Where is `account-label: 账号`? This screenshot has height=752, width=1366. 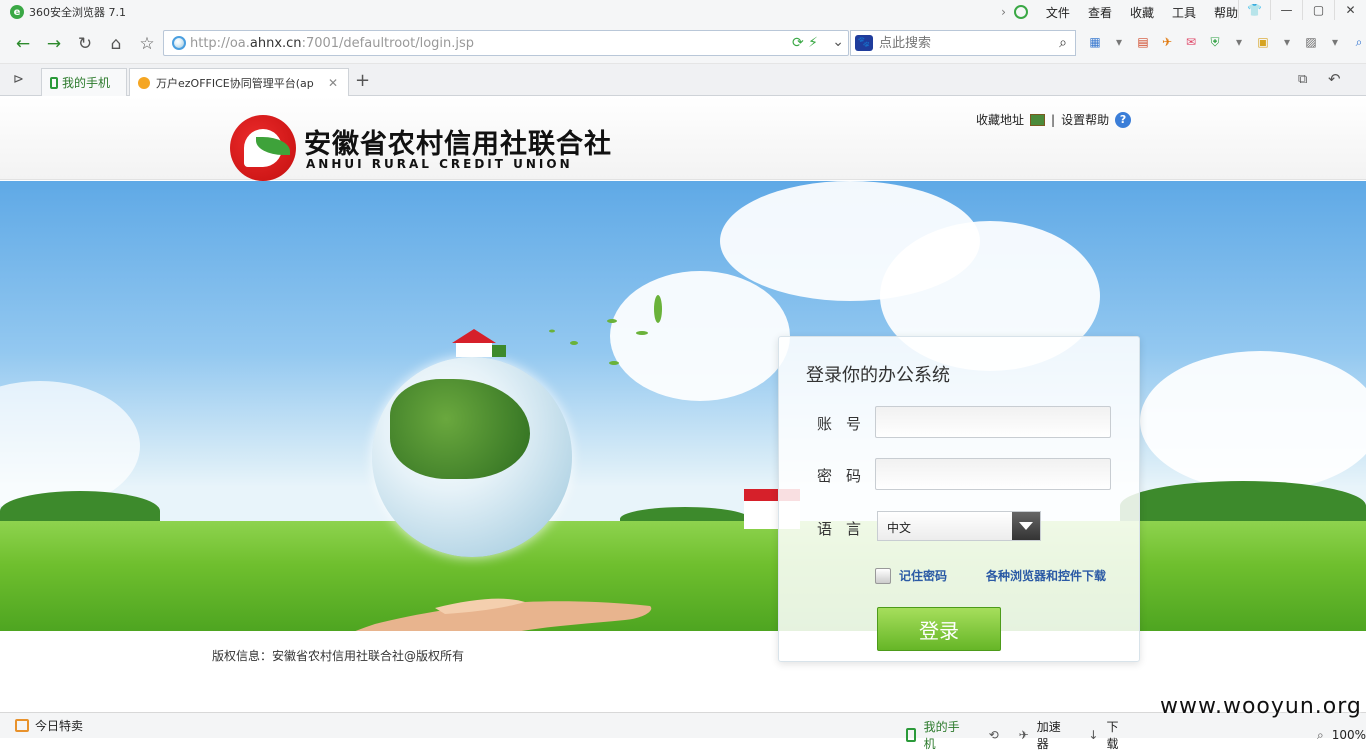 account-label: 账号 is located at coordinates (846, 424).